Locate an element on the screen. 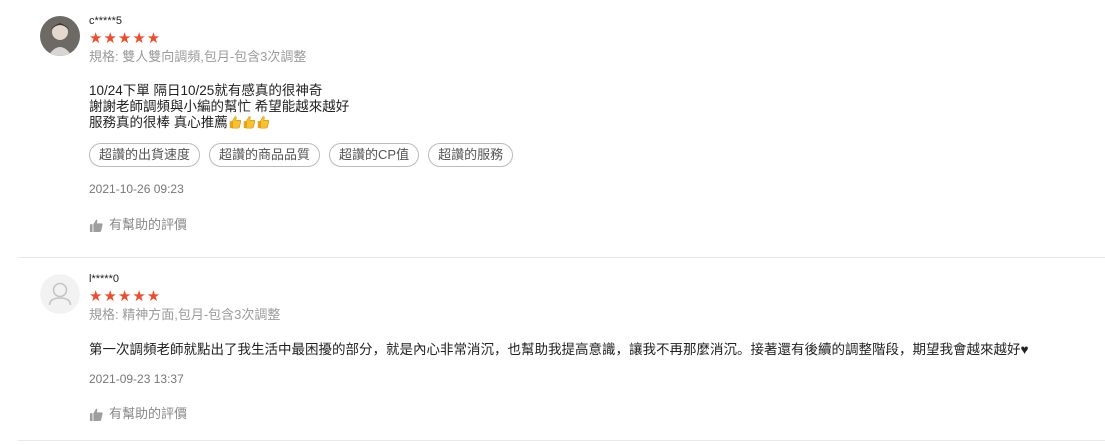 The width and height of the screenshot is (1105, 445). review-line: 服務真的很棒 真心推薦 is located at coordinates (158, 122).